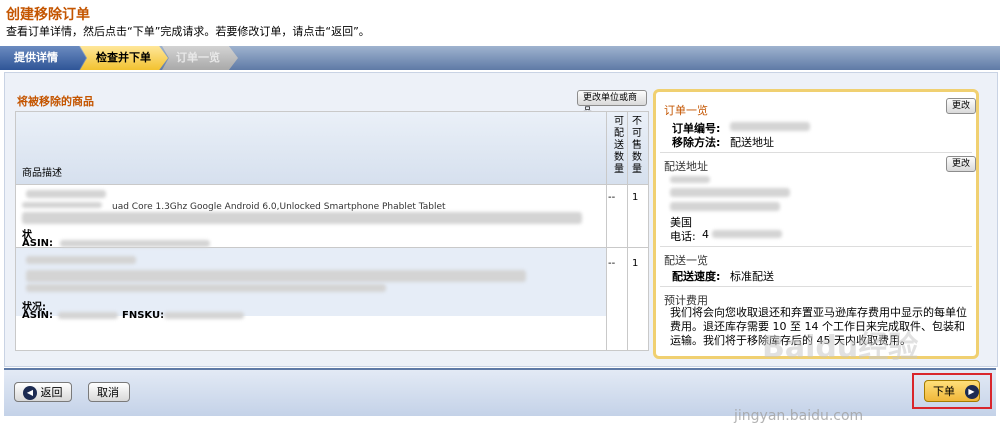 The height and width of the screenshot is (428, 1000). Describe the element at coordinates (840, 347) in the screenshot. I see `watermark-brand: Baidu经验` at that location.